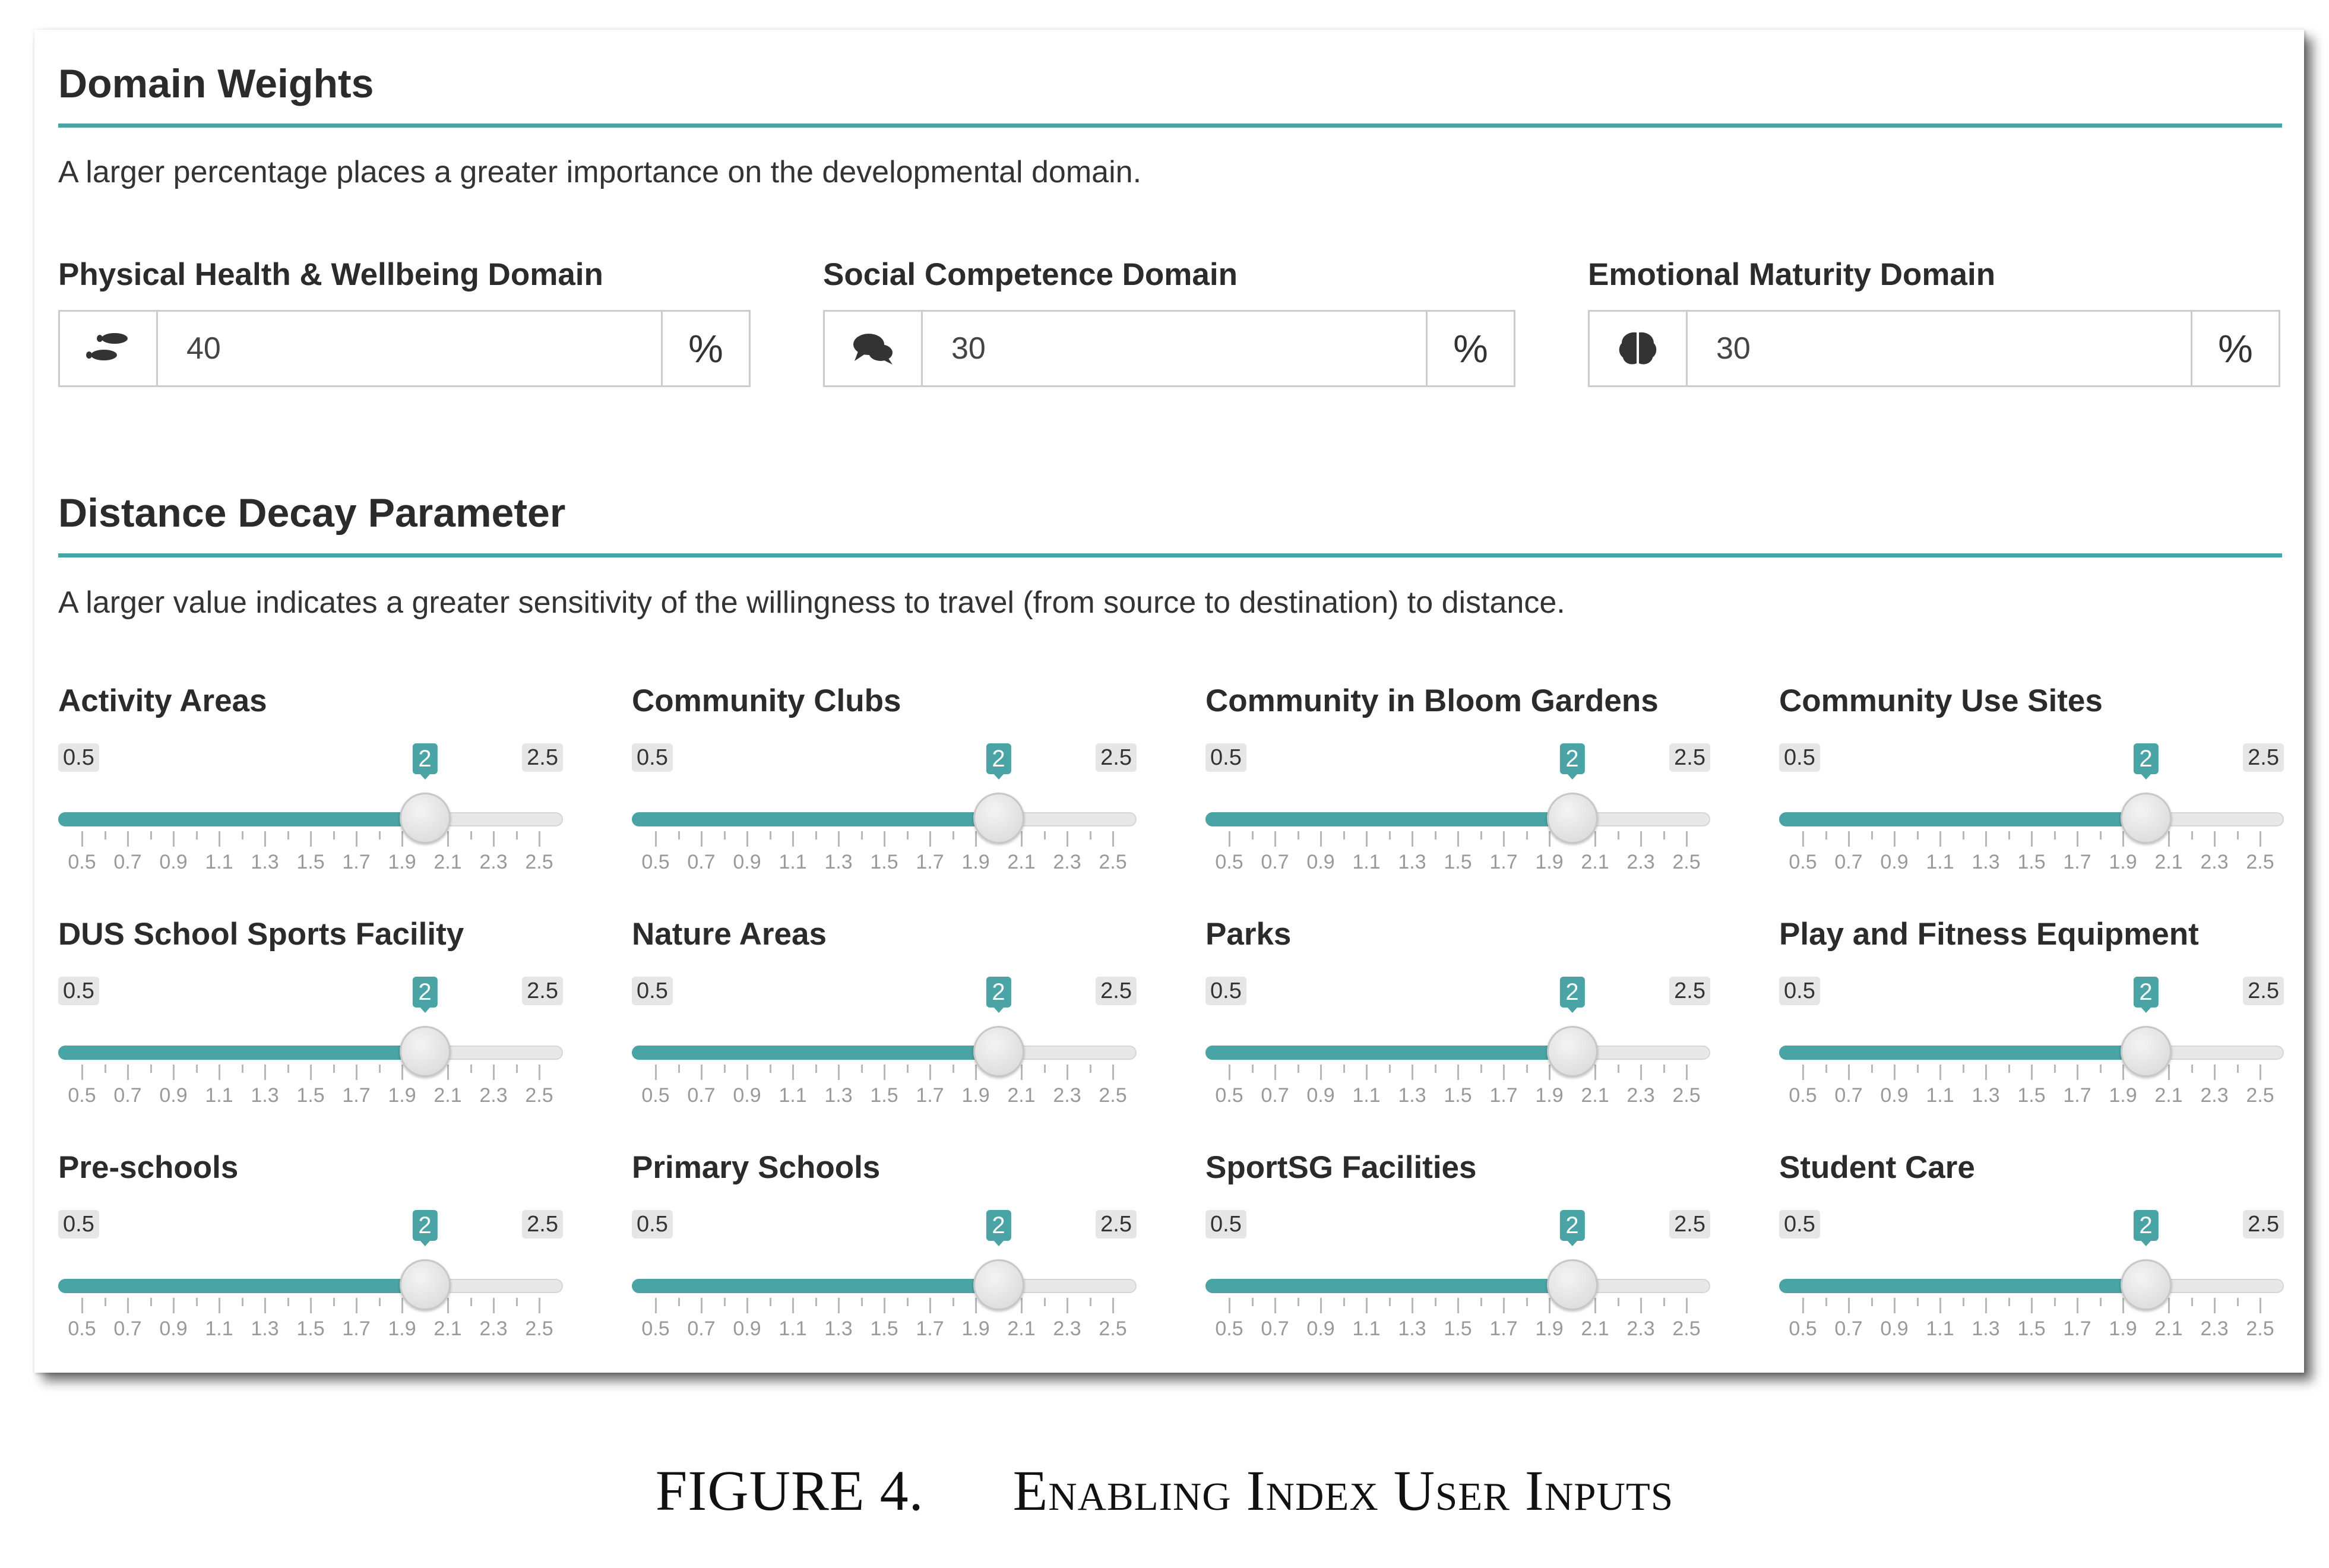 The width and height of the screenshot is (2329, 1568). What do you see at coordinates (409, 348) in the screenshot?
I see `physical-health-input` at bounding box center [409, 348].